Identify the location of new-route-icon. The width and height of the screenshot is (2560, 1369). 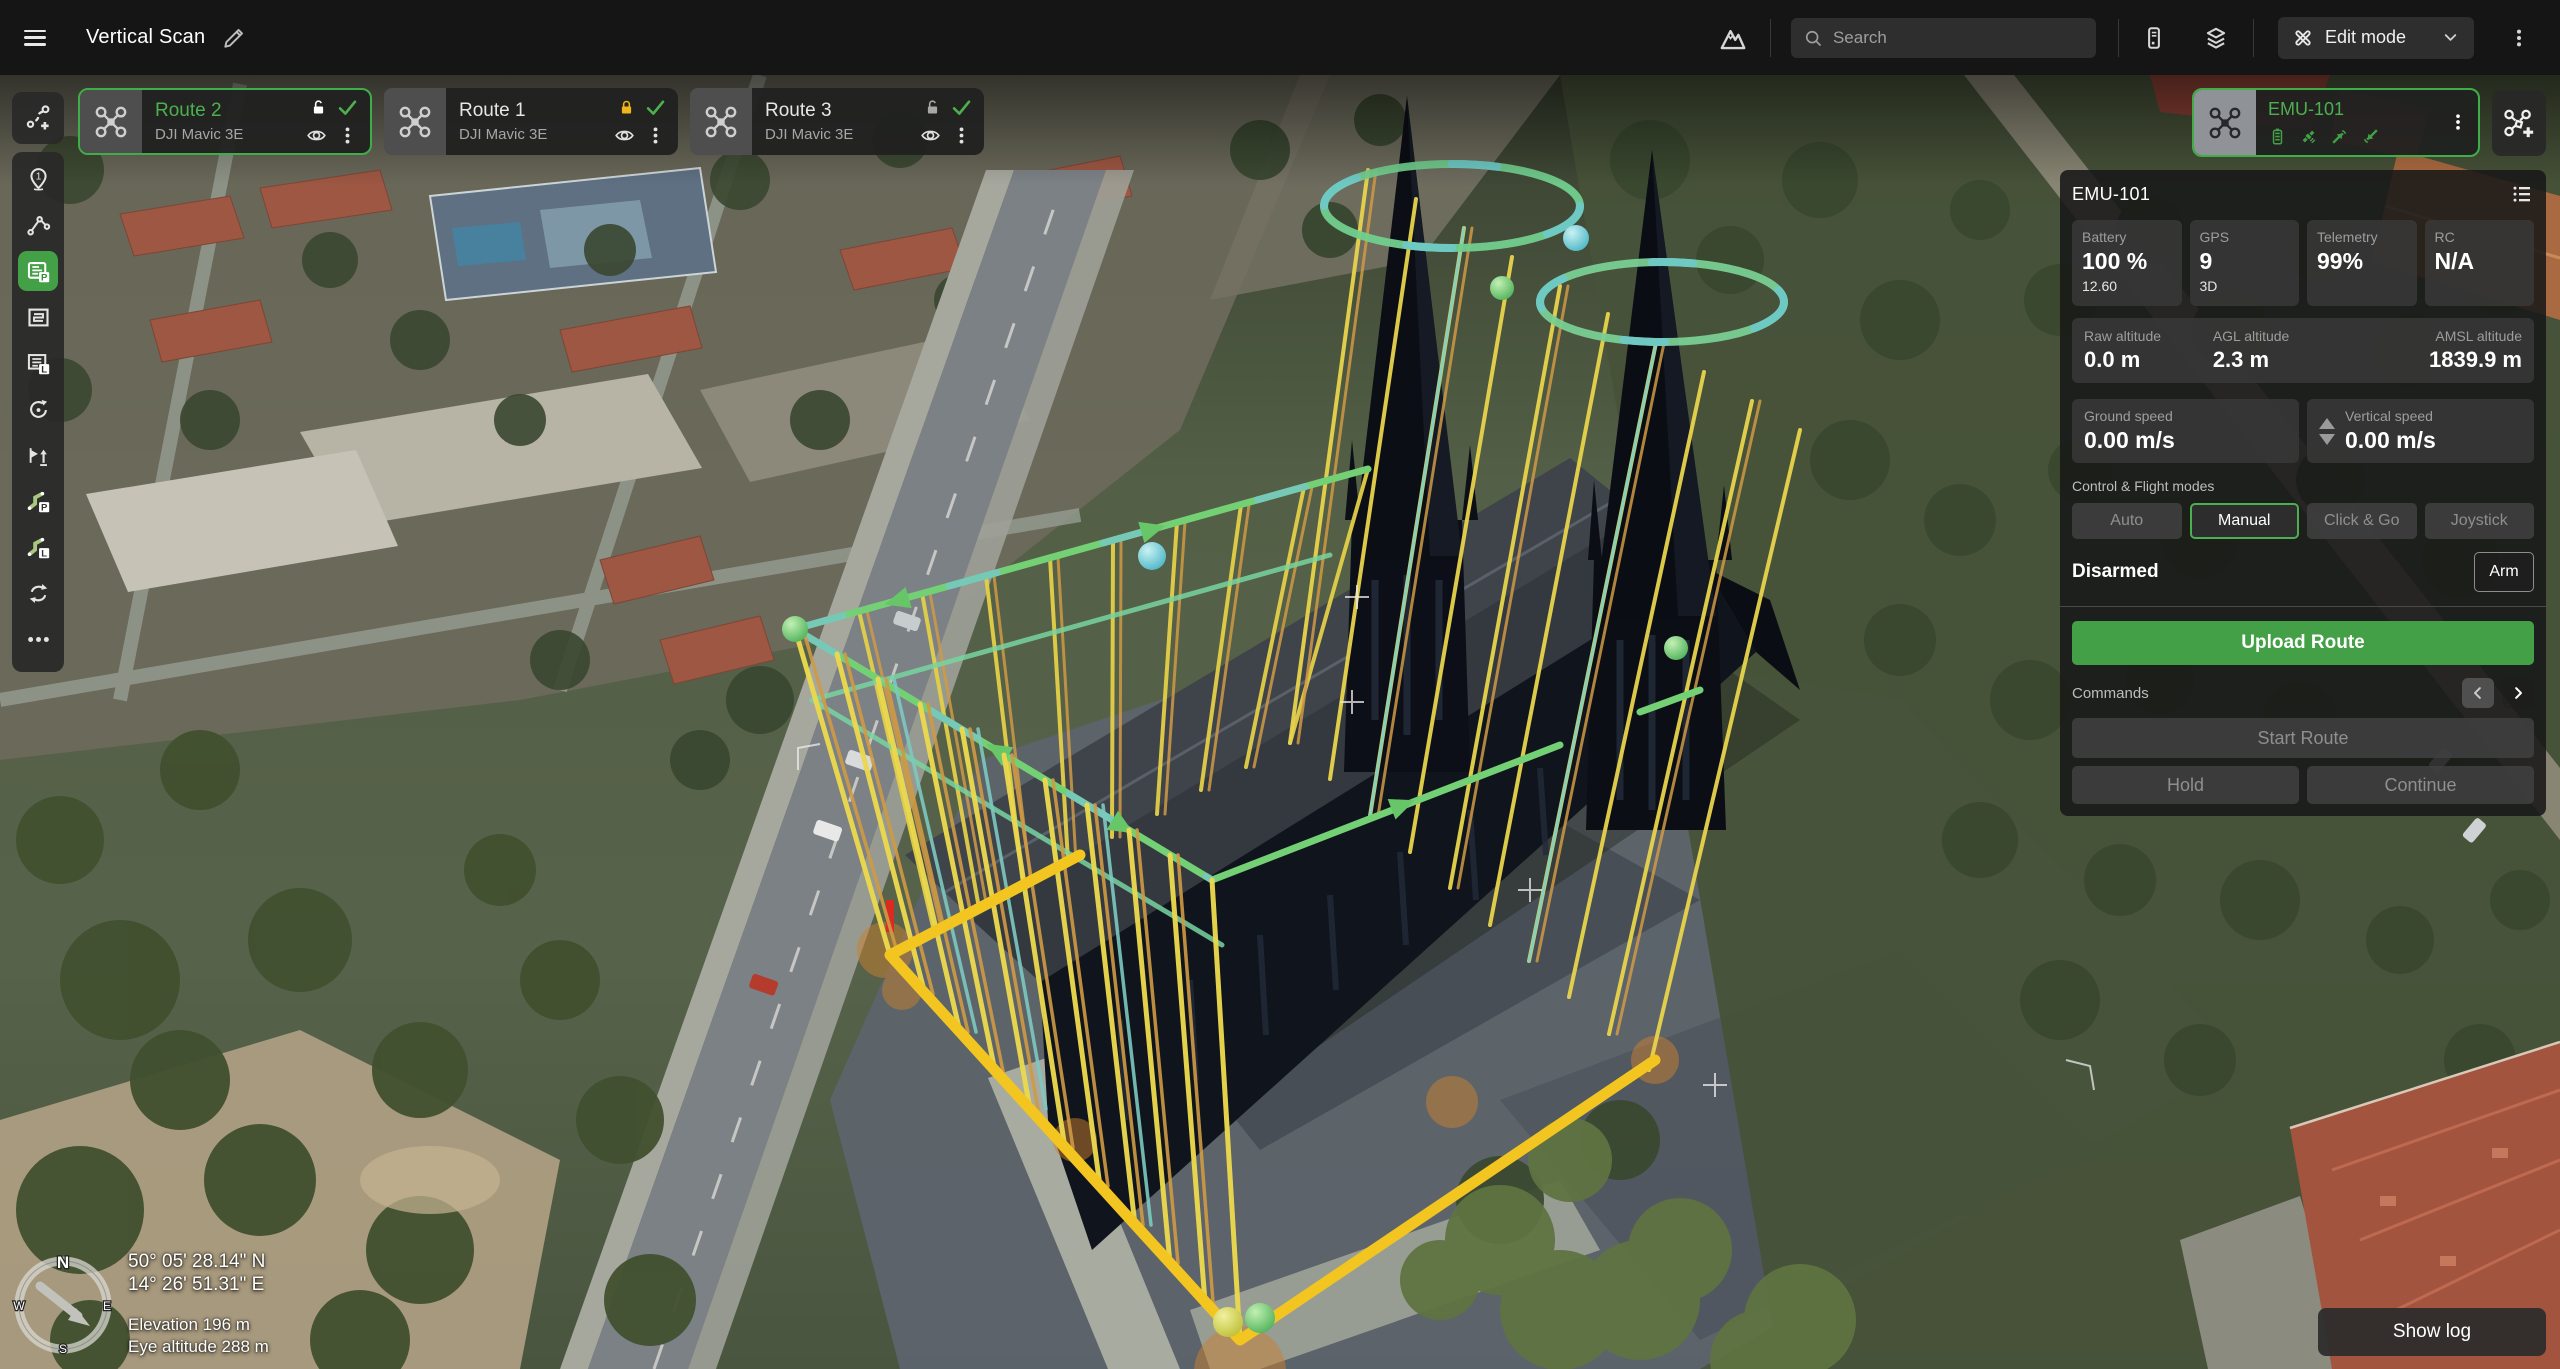
(38, 118).